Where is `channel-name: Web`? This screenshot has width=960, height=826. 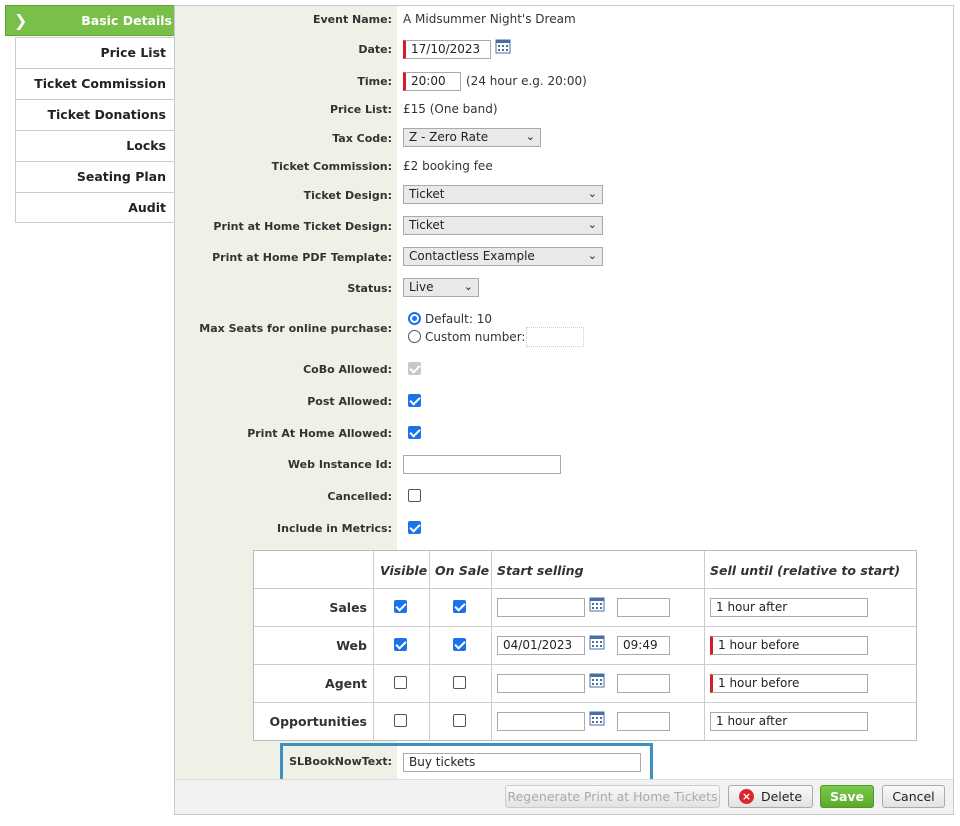 channel-name: Web is located at coordinates (351, 645).